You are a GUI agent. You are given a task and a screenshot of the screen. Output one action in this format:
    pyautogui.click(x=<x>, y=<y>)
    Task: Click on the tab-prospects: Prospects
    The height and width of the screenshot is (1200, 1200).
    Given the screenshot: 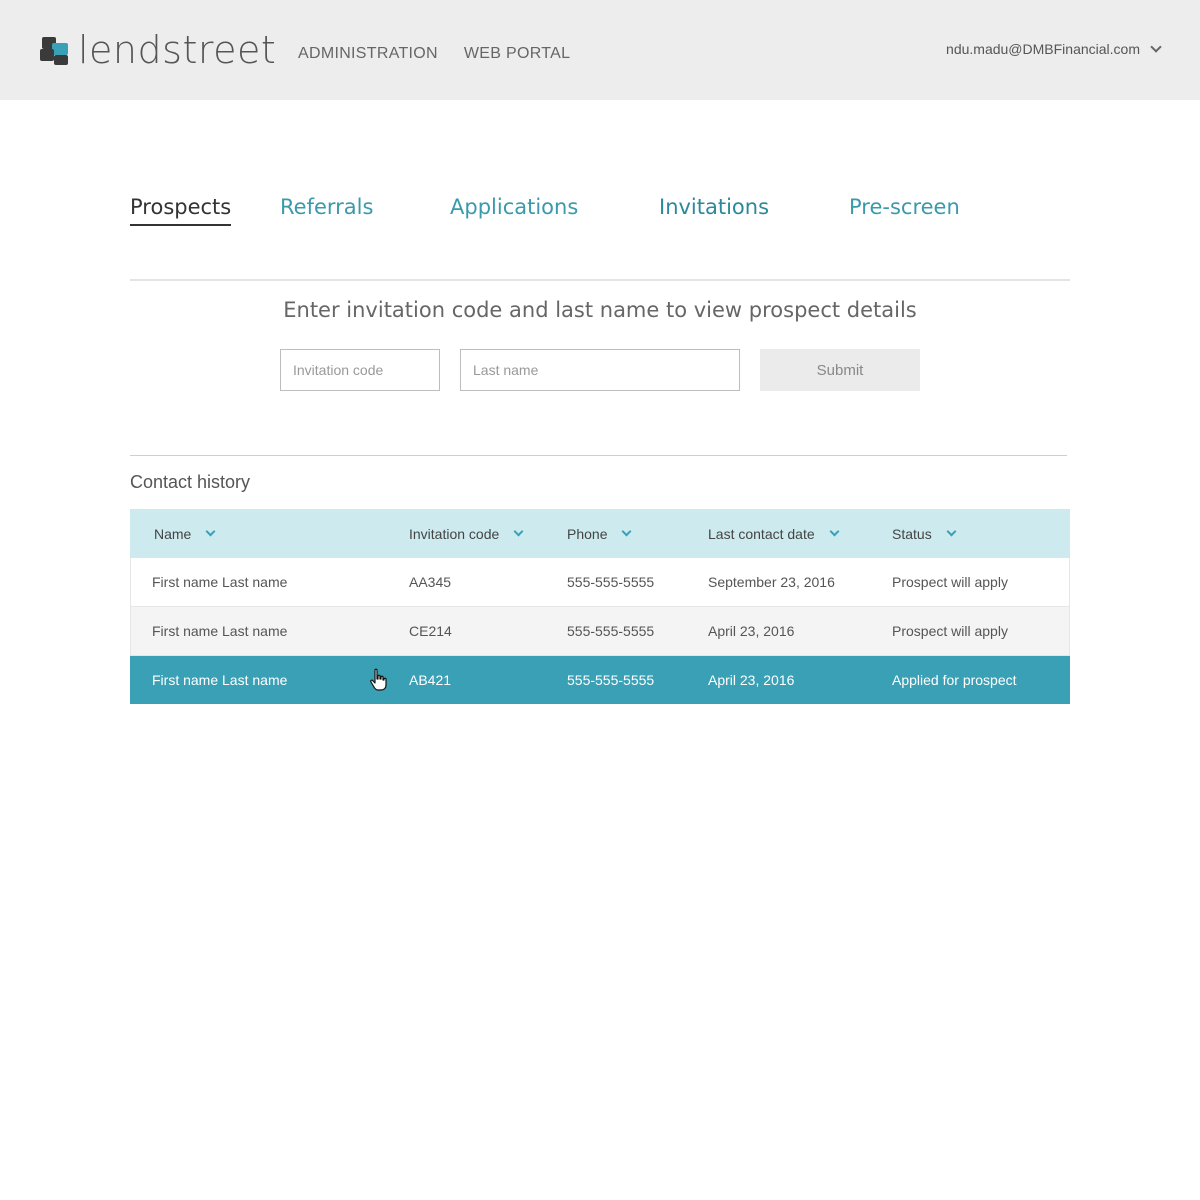 What is the action you would take?
    pyautogui.click(x=181, y=210)
    